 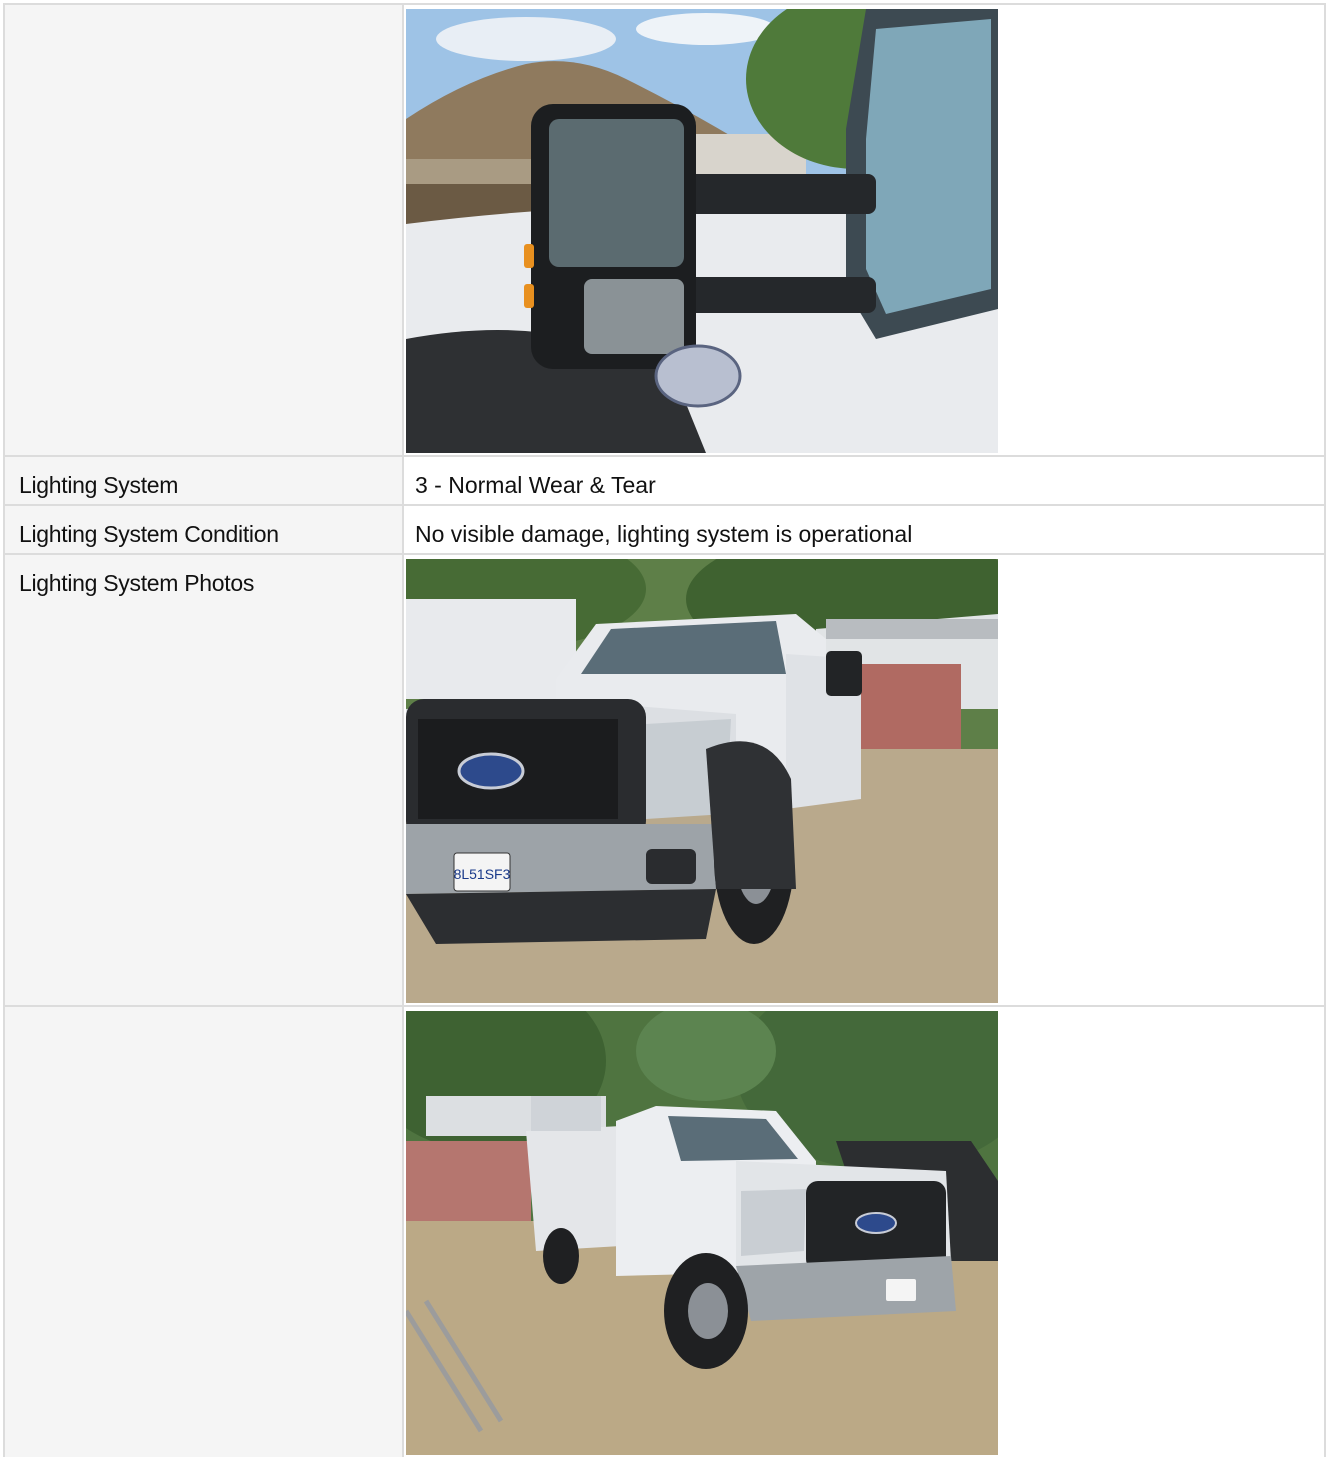 I want to click on table-row: Lighting System 3 - Normal Wear & Tear, so click(x=664, y=480).